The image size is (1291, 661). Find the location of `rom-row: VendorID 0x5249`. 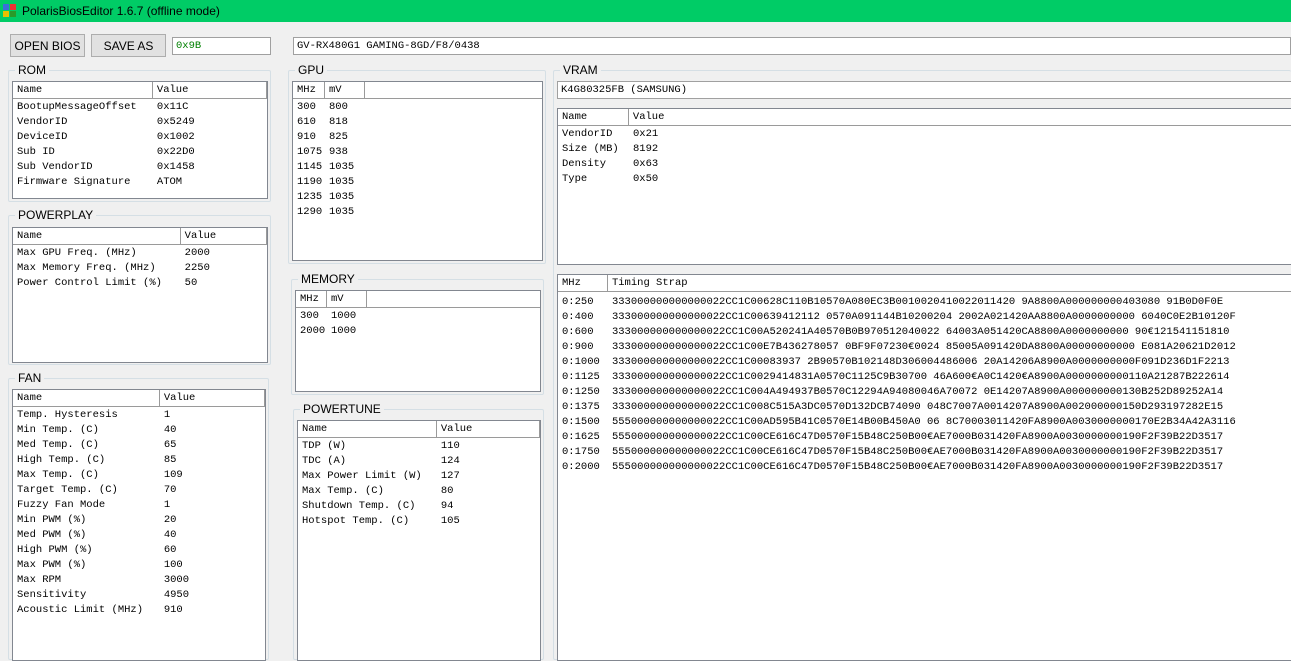

rom-row: VendorID 0x5249 is located at coordinates (140, 122).